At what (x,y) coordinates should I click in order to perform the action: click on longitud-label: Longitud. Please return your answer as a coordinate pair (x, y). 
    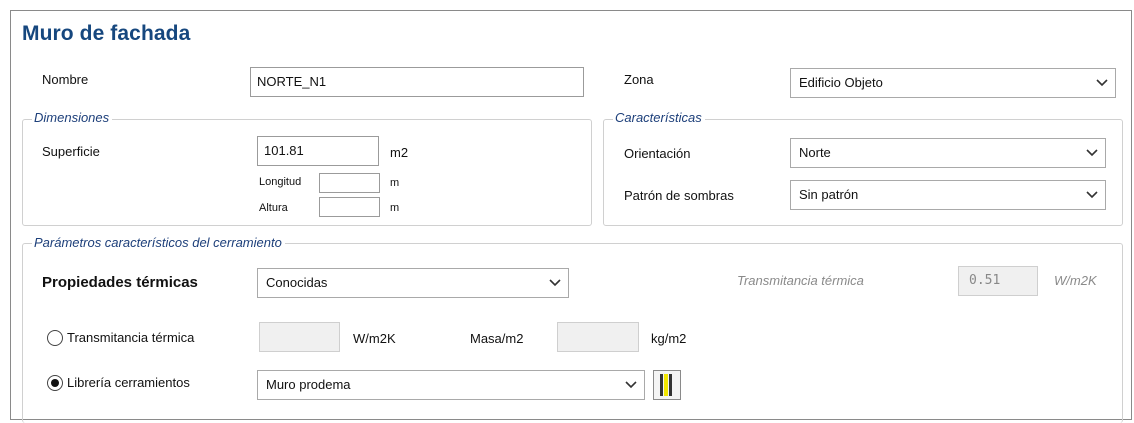
    Looking at the image, I should click on (280, 182).